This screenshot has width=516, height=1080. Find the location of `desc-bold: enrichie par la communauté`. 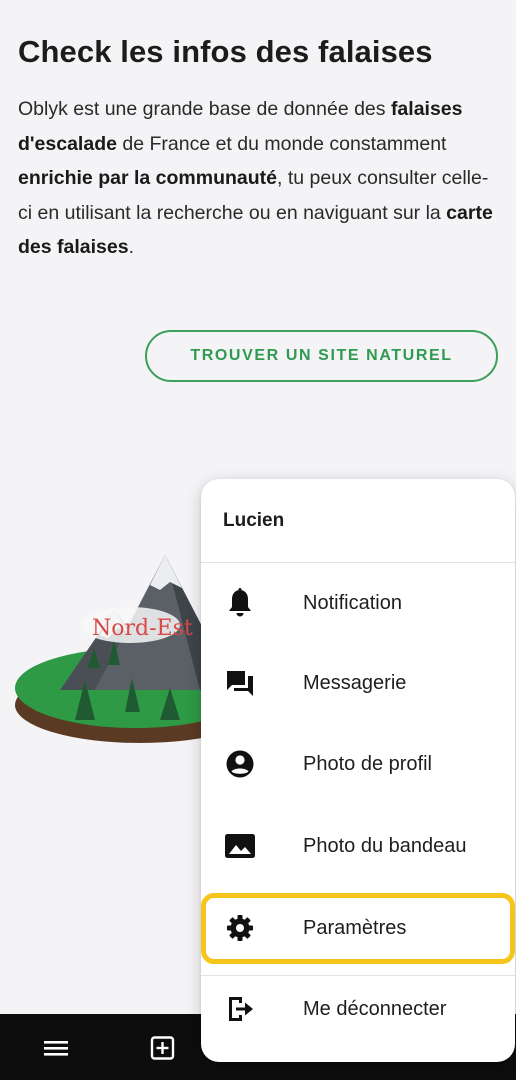

desc-bold: enrichie par la communauté is located at coordinates (147, 178).